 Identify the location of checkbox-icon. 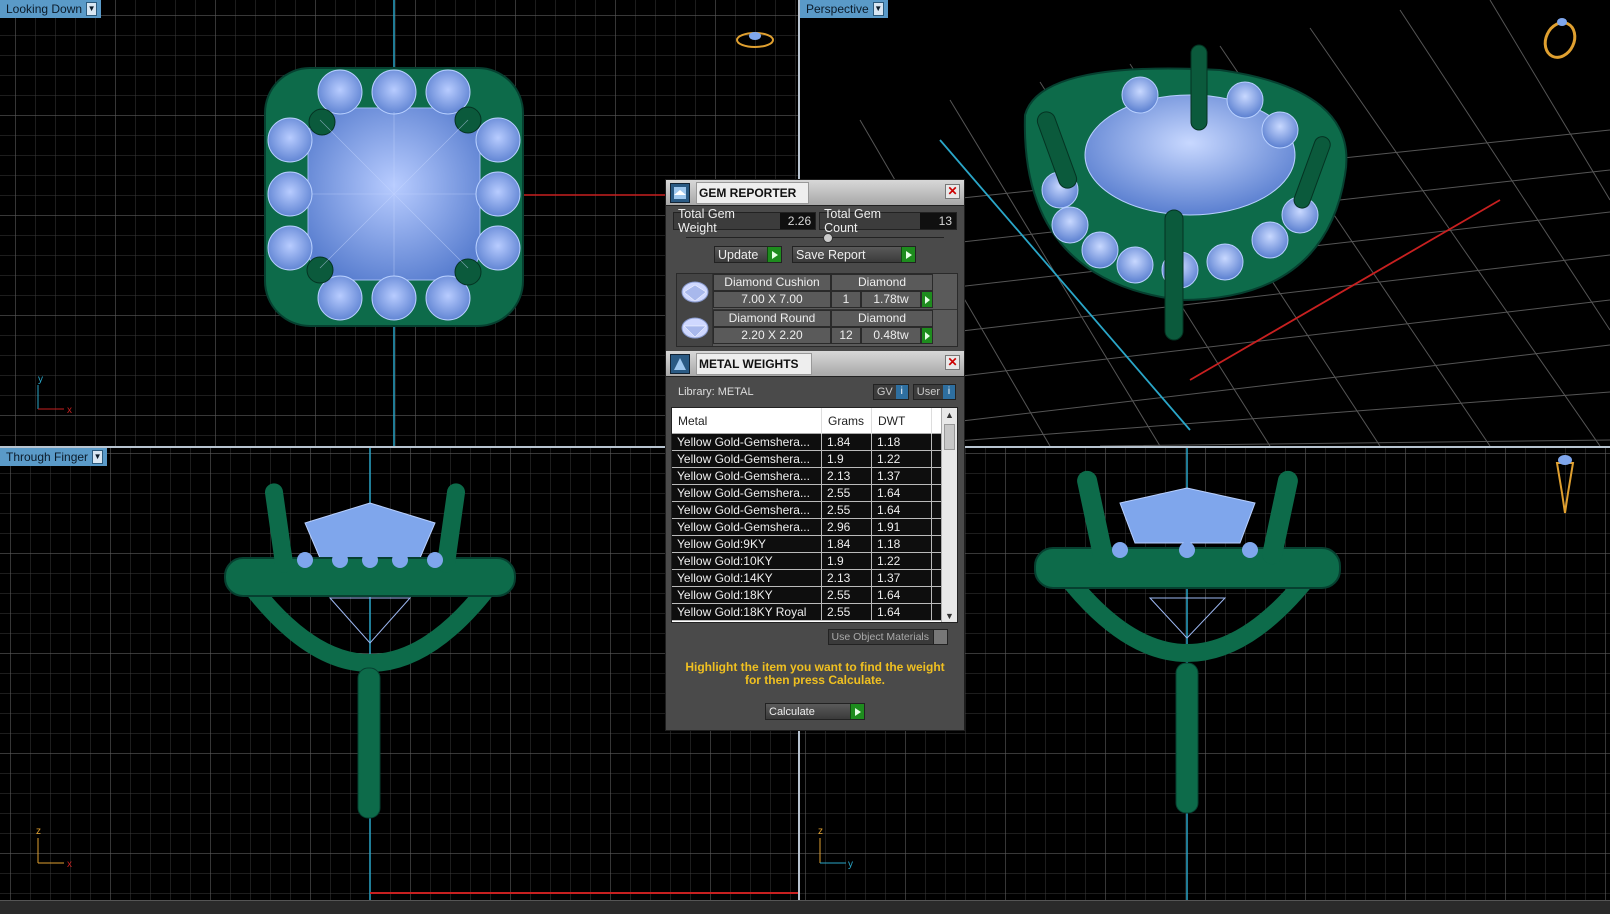
(940, 637).